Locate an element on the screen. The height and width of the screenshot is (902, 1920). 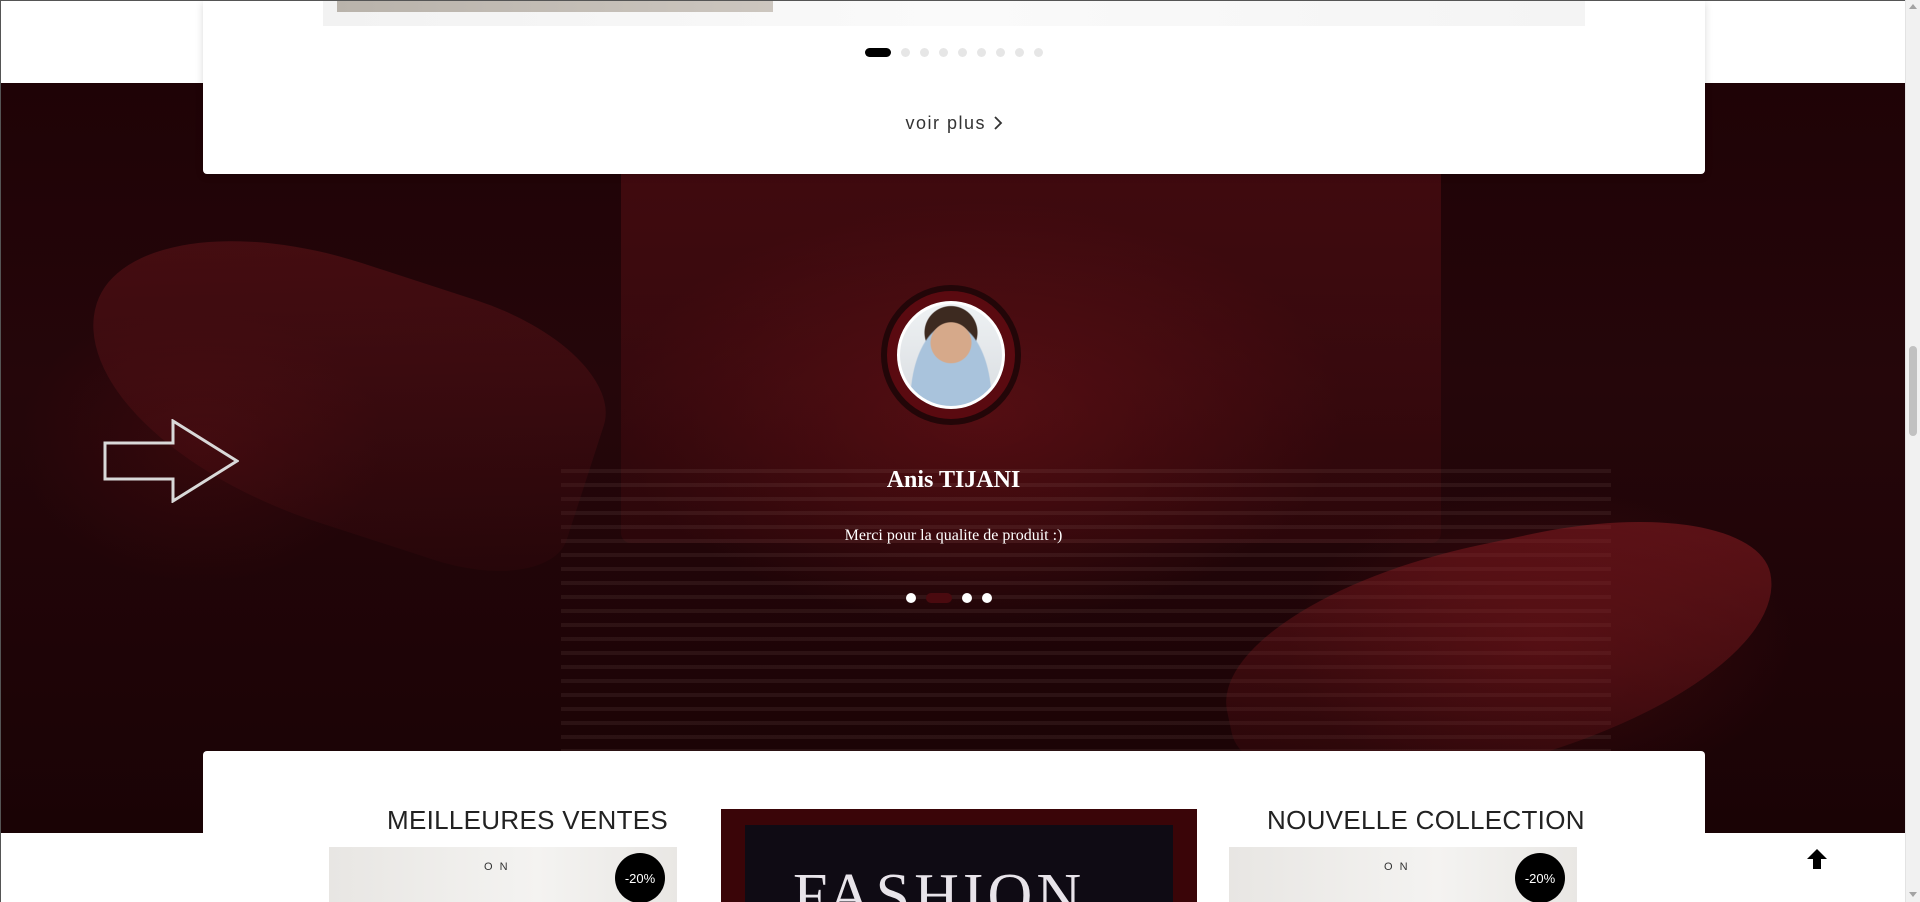
testimonial-avatar-ring is located at coordinates (951, 355).